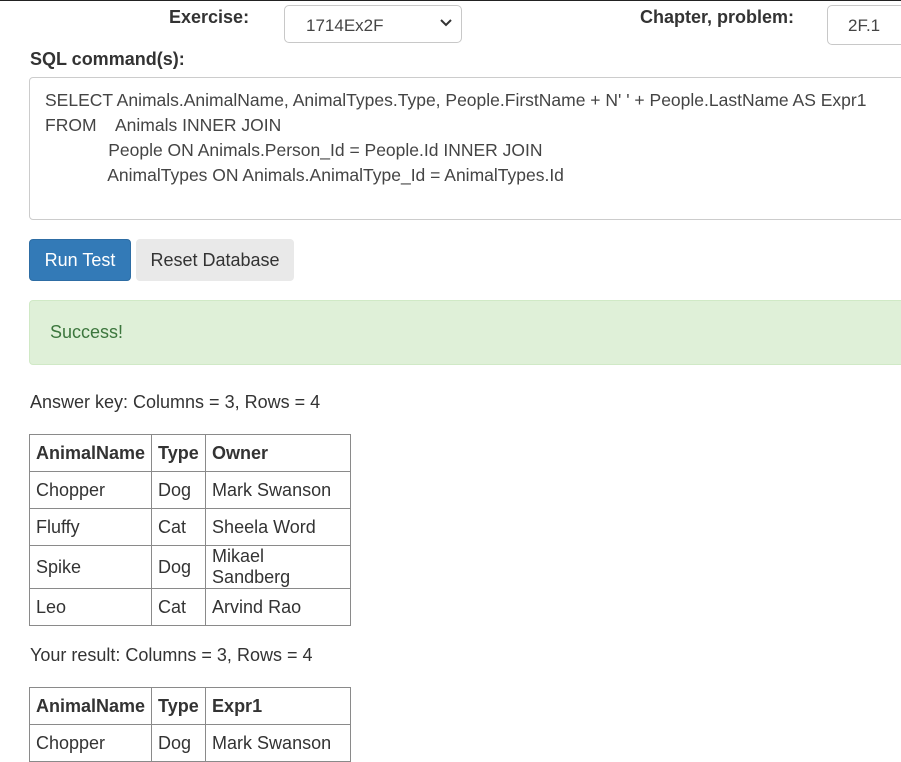 The width and height of the screenshot is (901, 762). I want to click on table-cell: Spike, so click(90, 567).